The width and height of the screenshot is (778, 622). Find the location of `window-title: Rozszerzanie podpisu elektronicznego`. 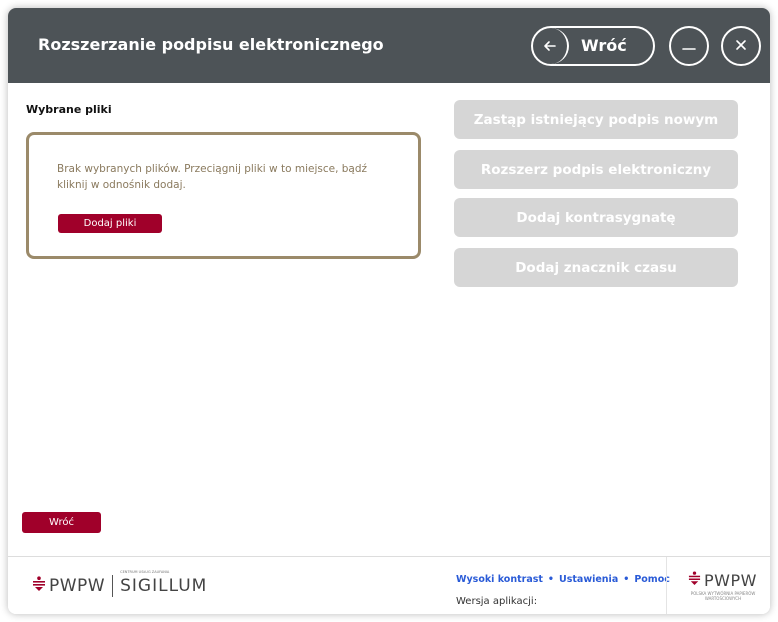

window-title: Rozszerzanie podpisu elektronicznego is located at coordinates (211, 44).